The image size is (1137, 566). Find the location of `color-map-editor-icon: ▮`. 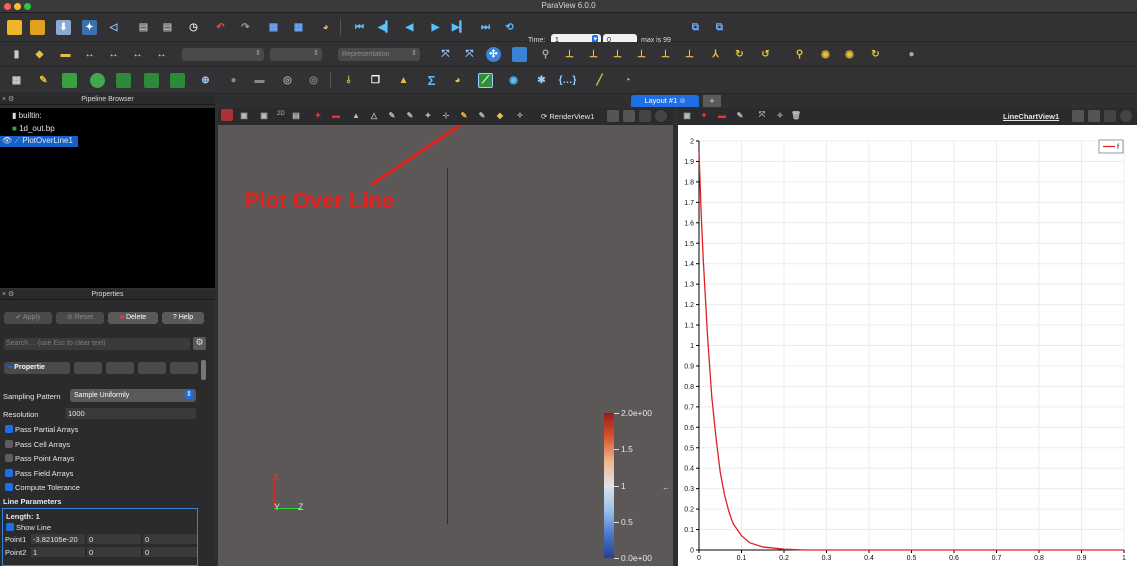

color-map-editor-icon: ▮ is located at coordinates (16, 54).